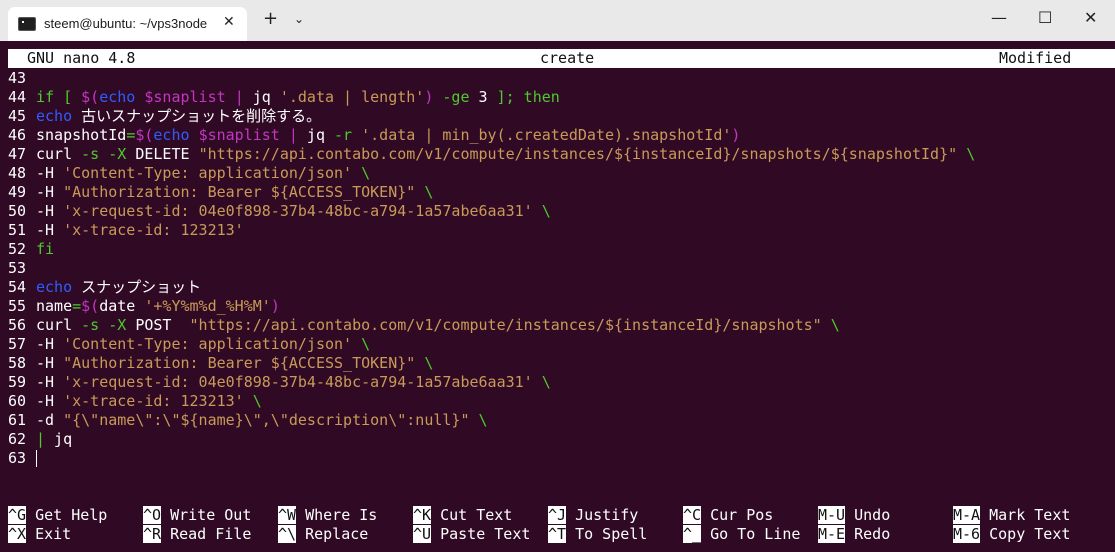  I want to click on shortcut-item: M-U Undo, so click(854, 515).